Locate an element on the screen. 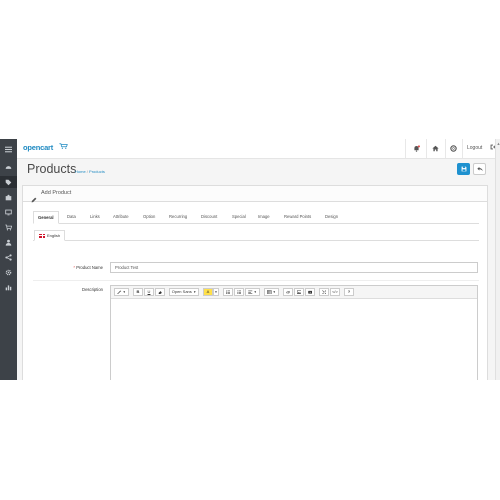 The image size is (500, 500). sidebar-item-design is located at coordinates (8, 212).